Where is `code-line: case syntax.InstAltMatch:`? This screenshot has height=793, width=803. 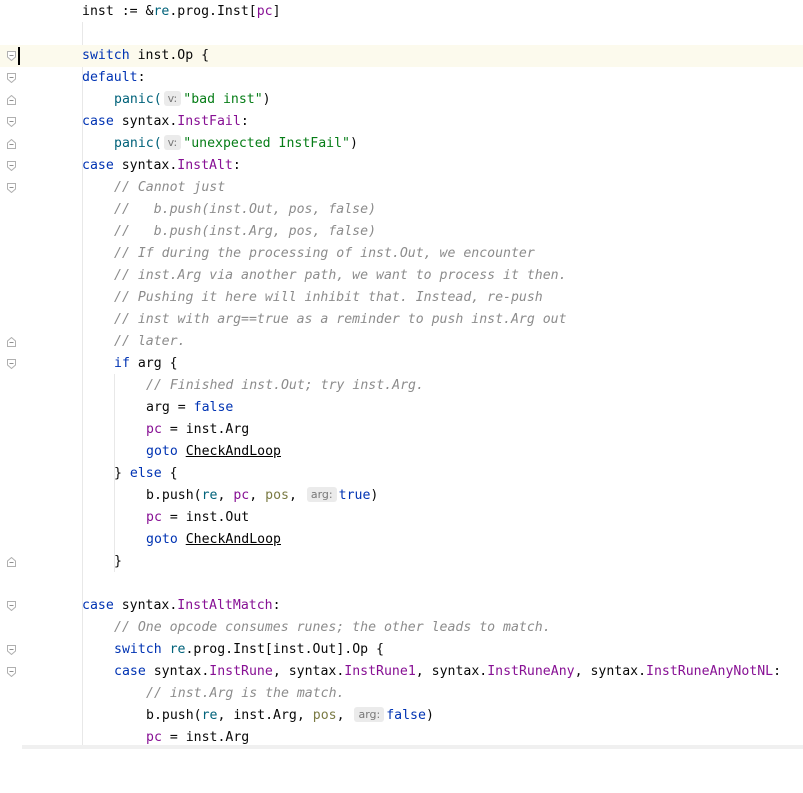 code-line: case syntax.InstAltMatch: is located at coordinates (401, 606).